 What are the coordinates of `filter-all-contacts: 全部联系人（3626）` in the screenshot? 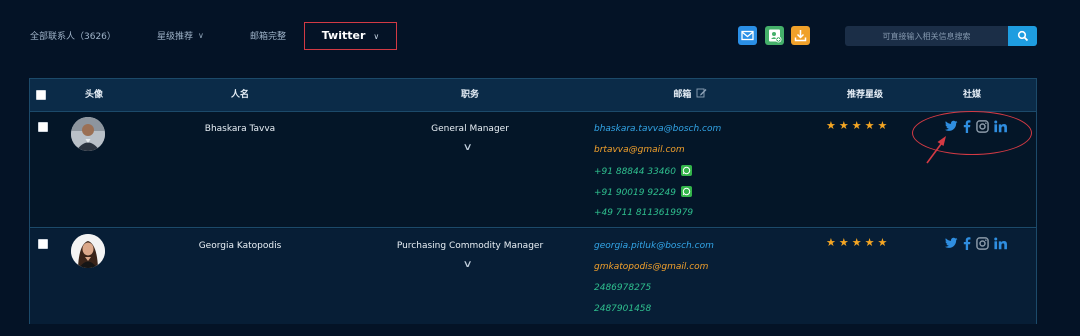 It's located at (73, 37).